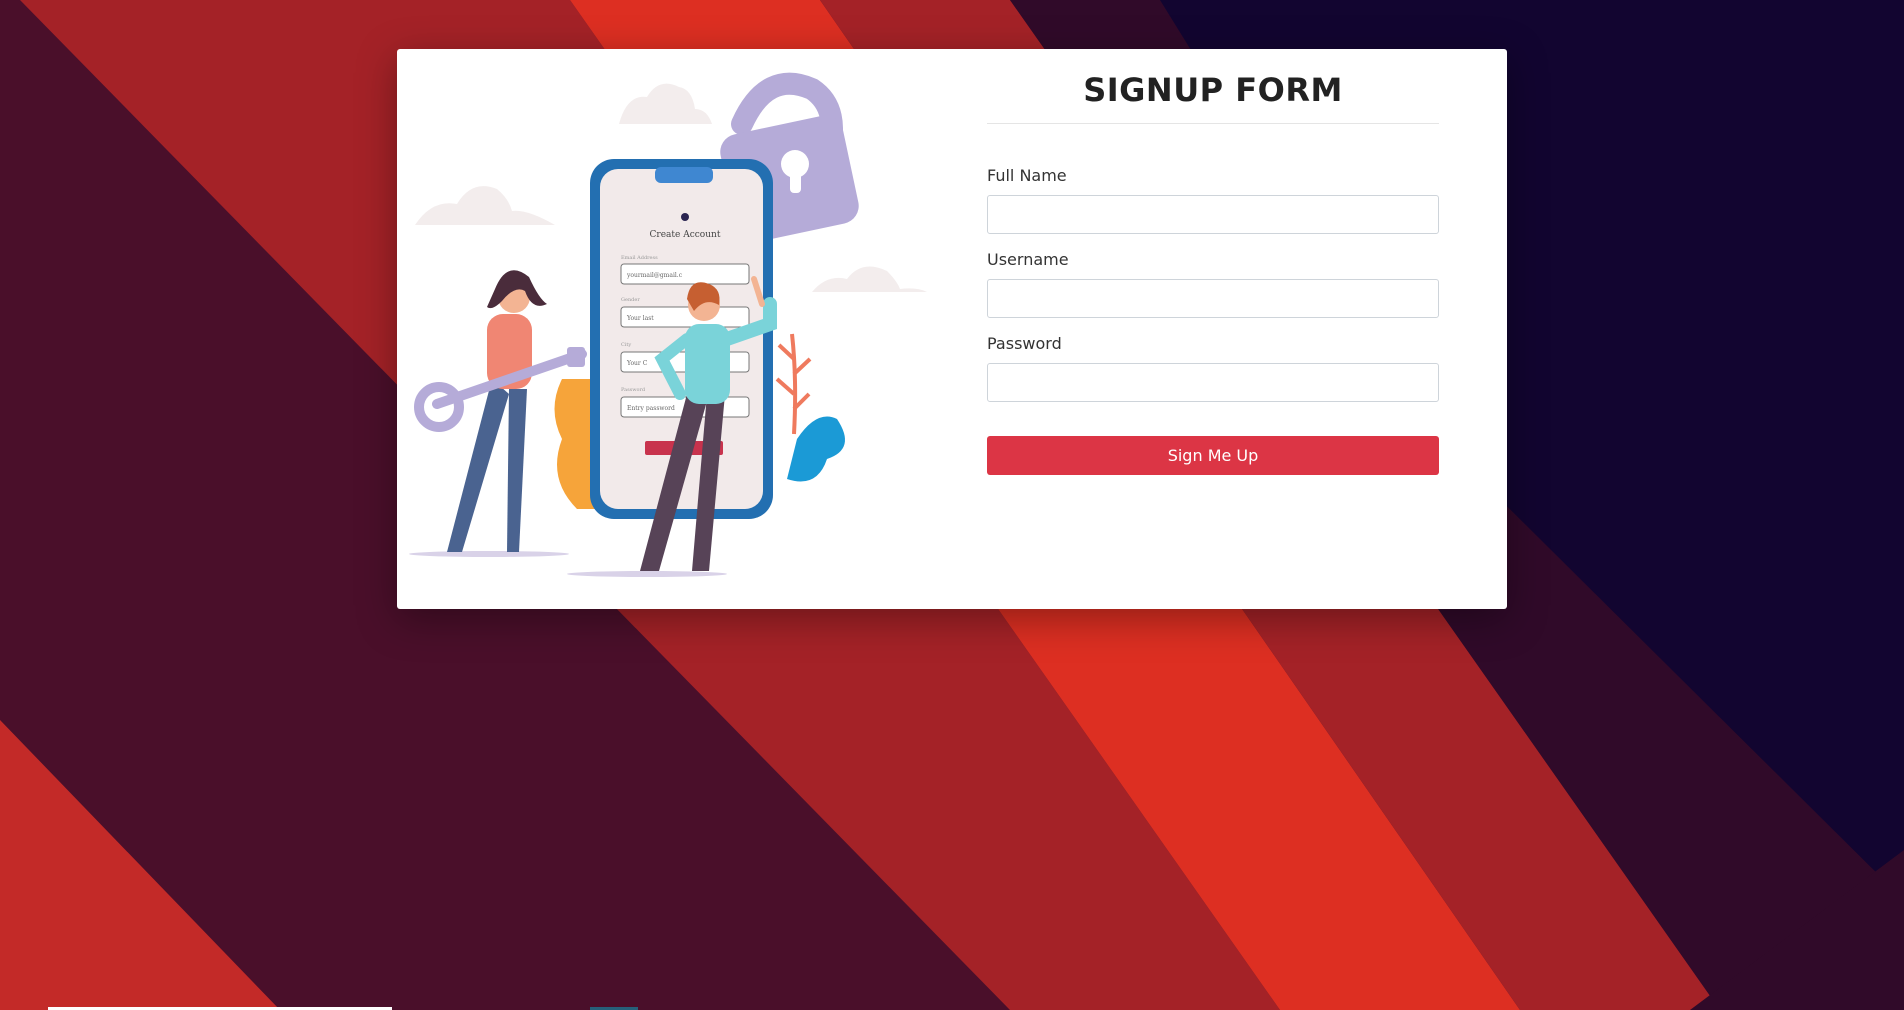  Describe the element at coordinates (1213, 214) in the screenshot. I see `full-name-input` at that location.